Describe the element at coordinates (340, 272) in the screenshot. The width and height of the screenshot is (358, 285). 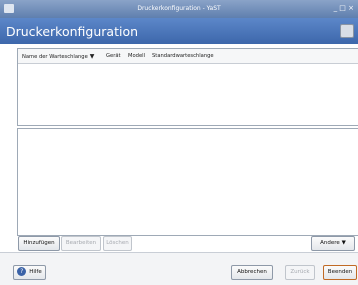
I see `finish-button: Beenden` at that location.